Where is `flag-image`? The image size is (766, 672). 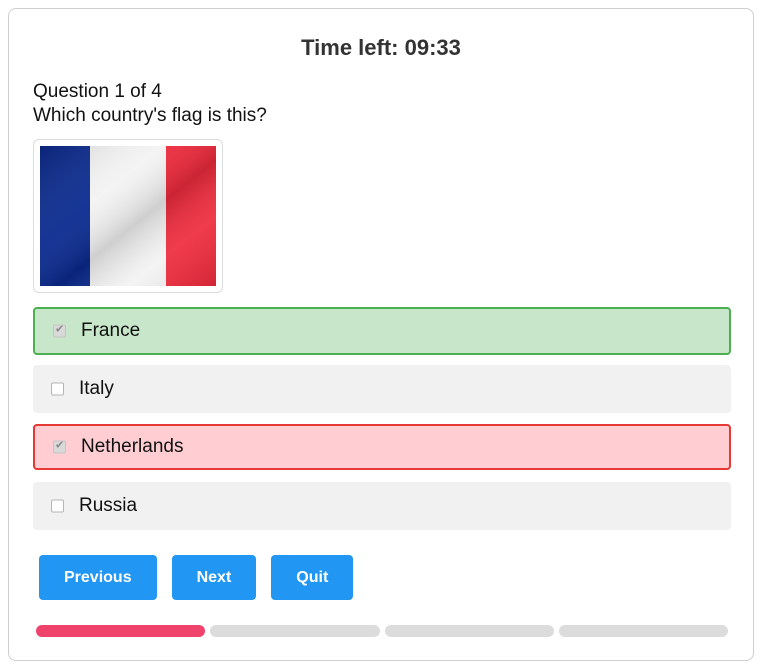
flag-image is located at coordinates (128, 216).